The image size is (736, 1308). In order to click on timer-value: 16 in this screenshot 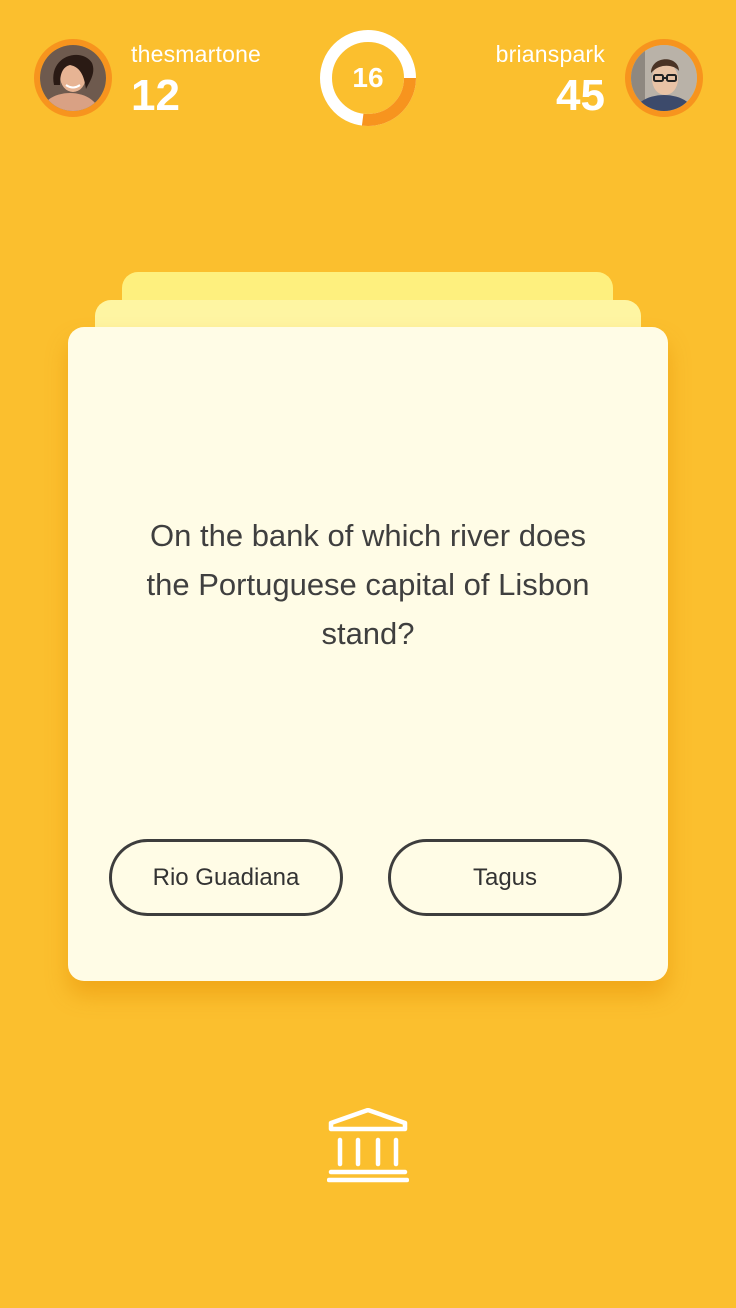, I will do `click(368, 77)`.